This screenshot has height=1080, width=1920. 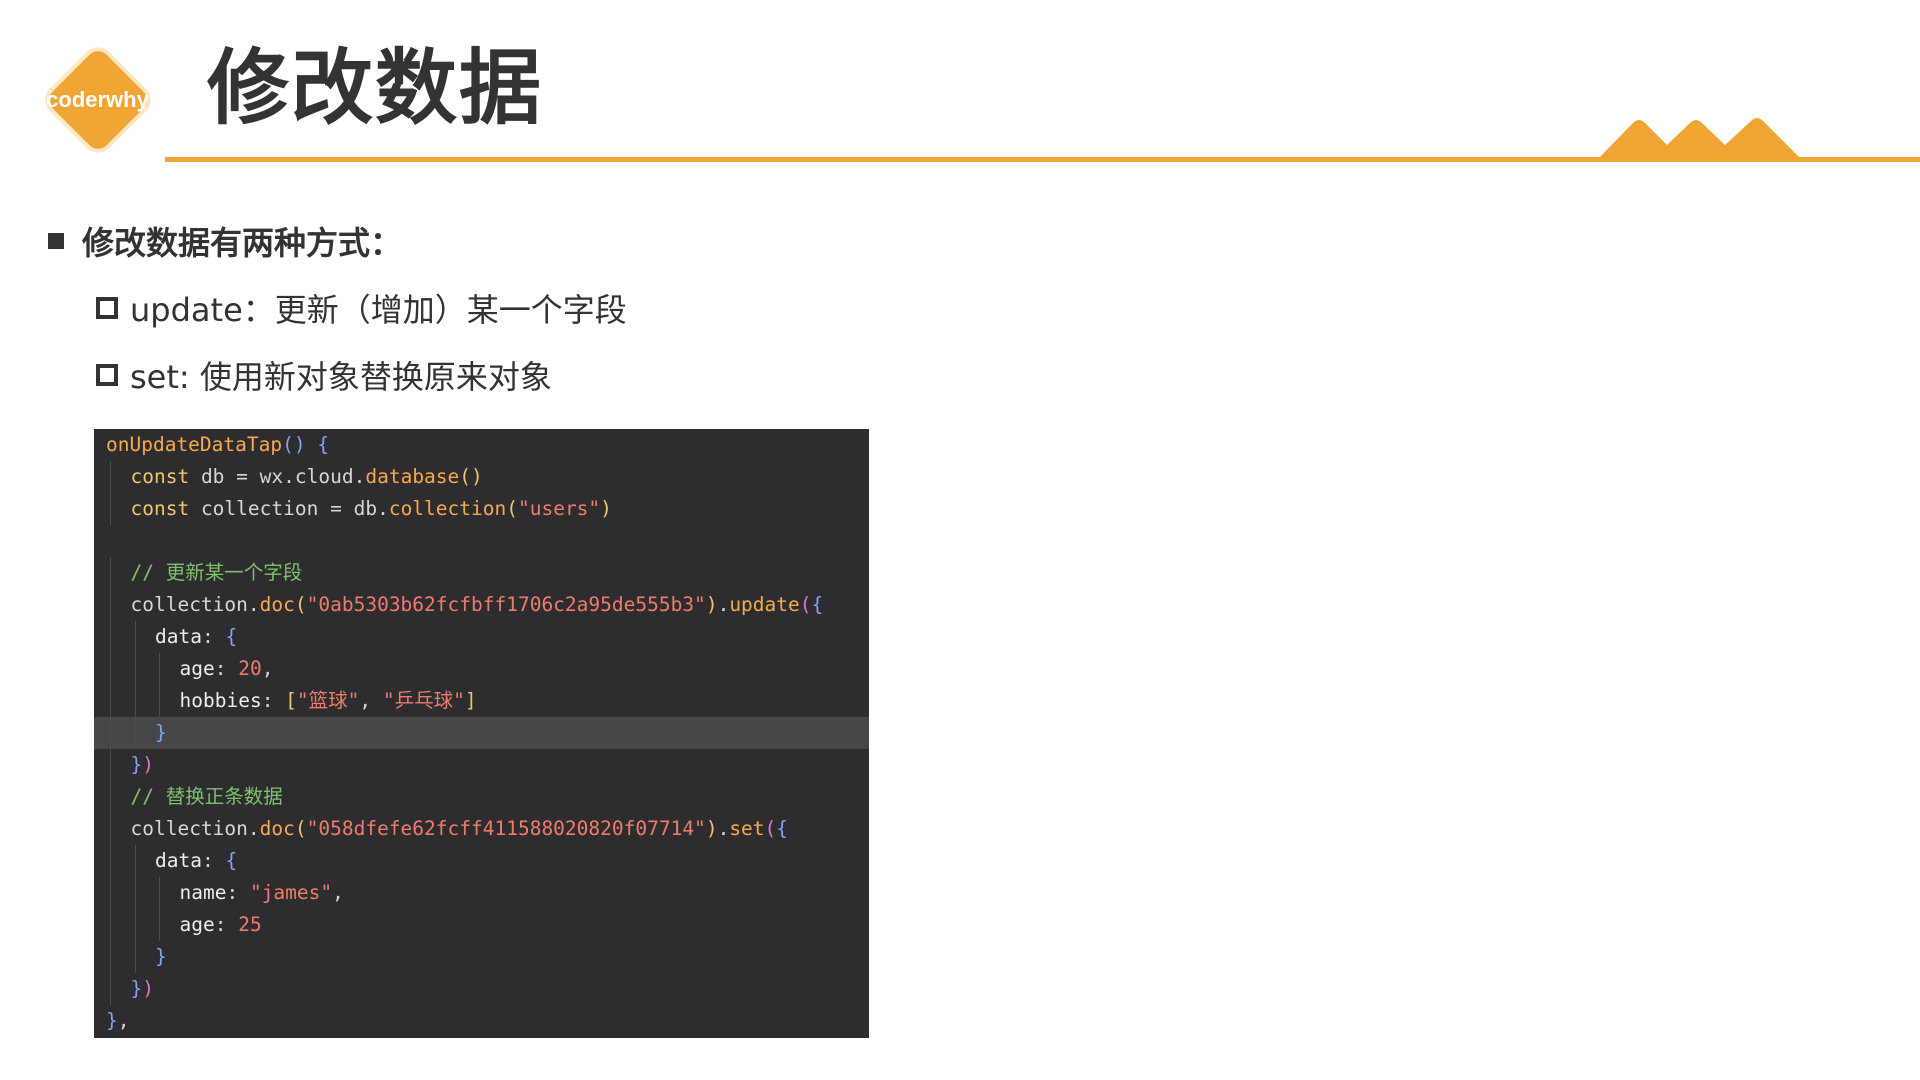 I want to click on code-line: // 更新某一个字段, so click(x=481, y=573).